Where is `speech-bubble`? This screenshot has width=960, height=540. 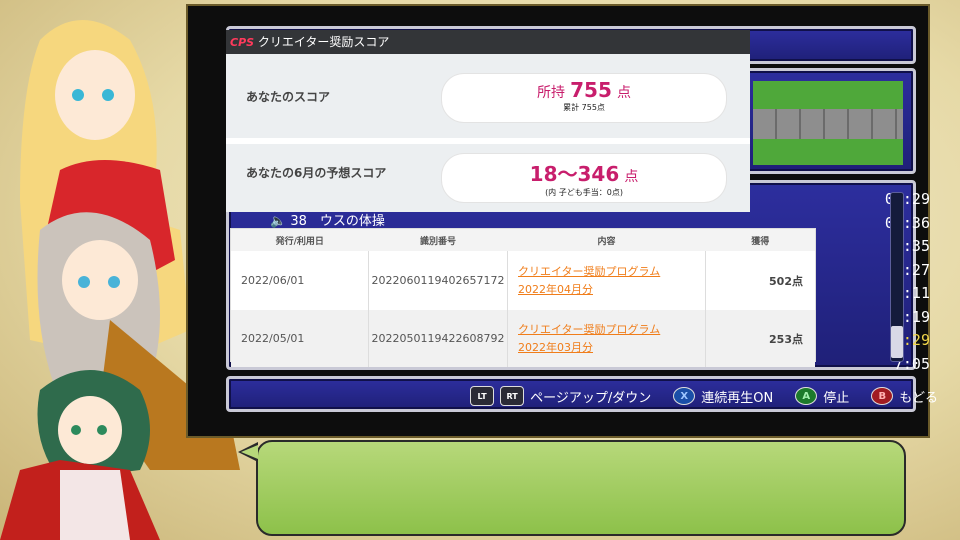
speech-bubble is located at coordinates (581, 488).